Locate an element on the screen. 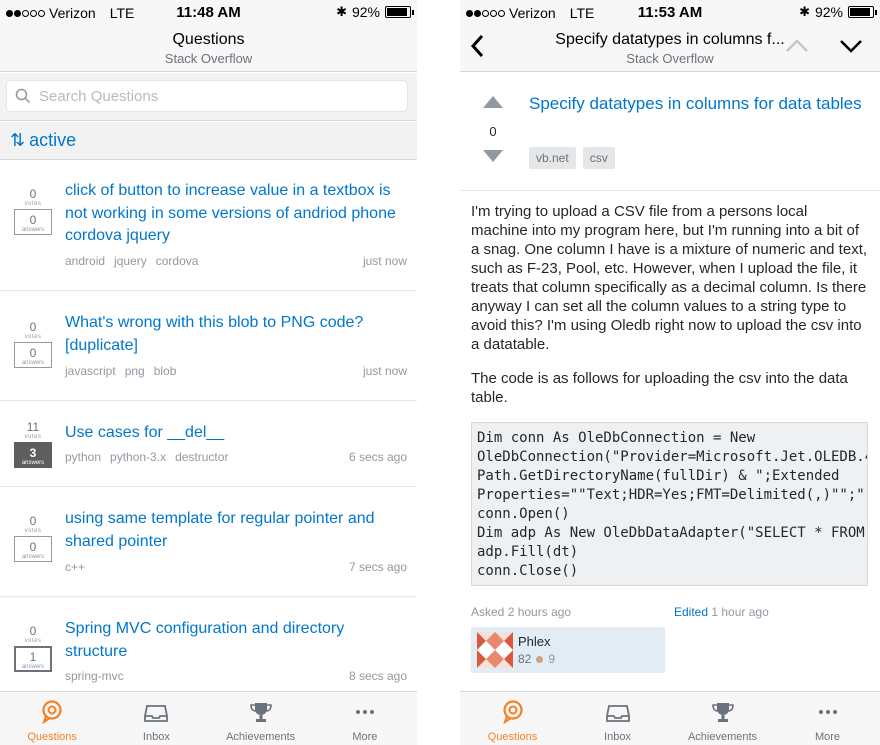 Image resolution: width=880 pixels, height=745 pixels. tag: python-3.x is located at coordinates (138, 457).